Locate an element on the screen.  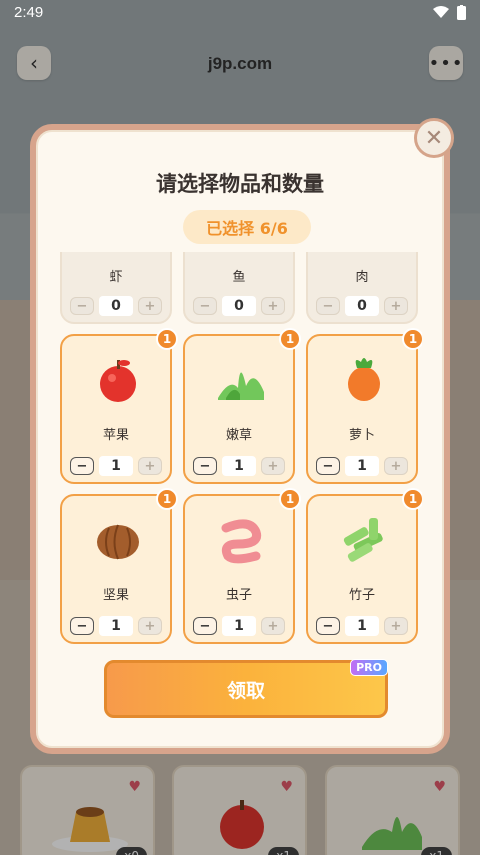
close-button: ✕ is located at coordinates (434, 138).